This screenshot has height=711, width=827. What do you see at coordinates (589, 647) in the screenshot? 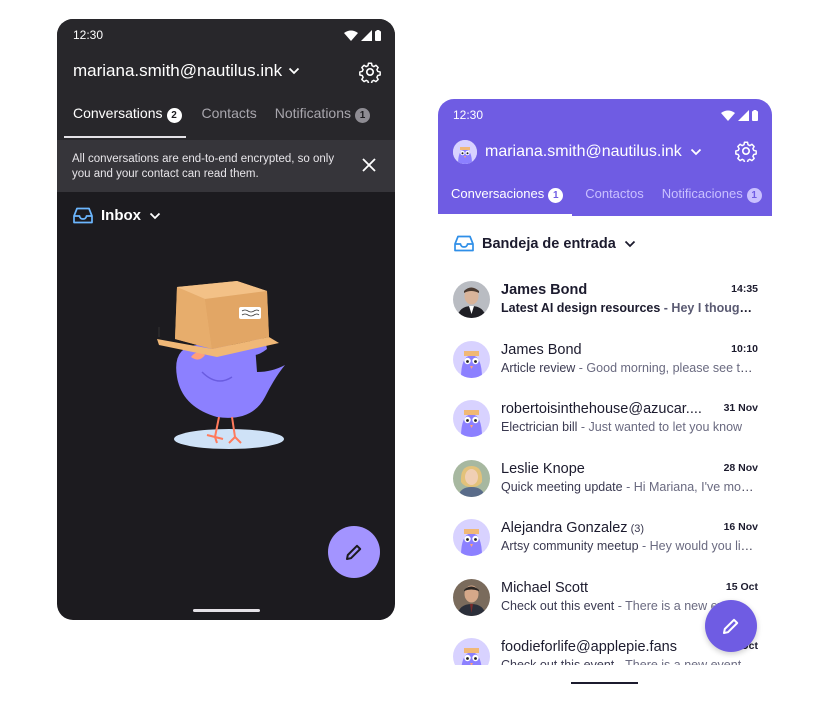
I see `sender-name: foodieforlife@applepie.fans` at bounding box center [589, 647].